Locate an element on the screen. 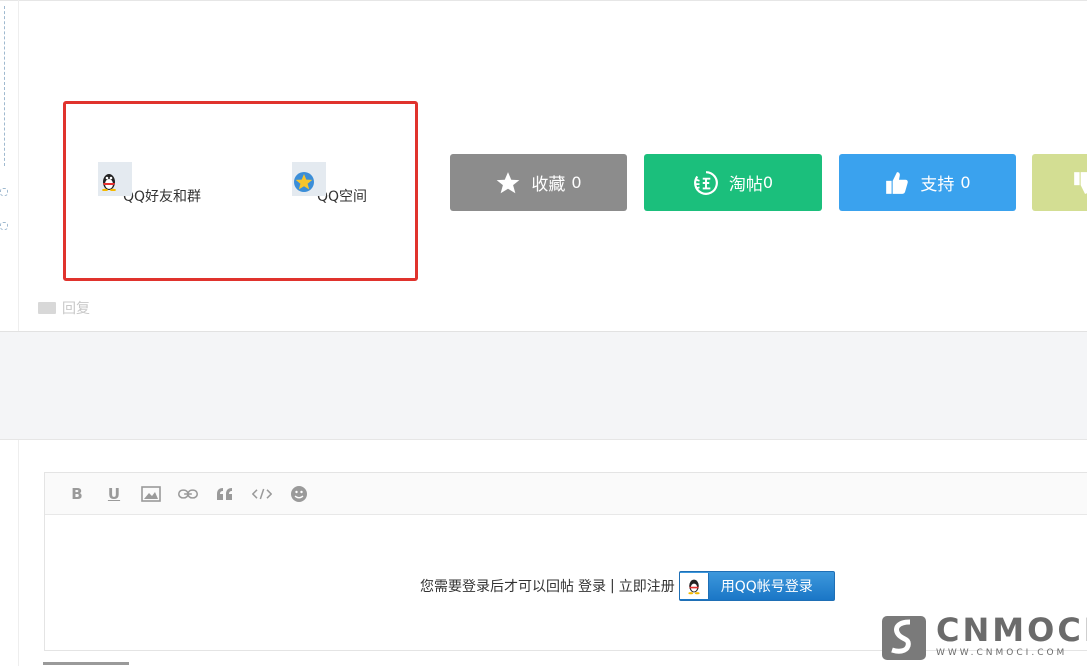  share-qzone: QQ空间 is located at coordinates (329, 183).